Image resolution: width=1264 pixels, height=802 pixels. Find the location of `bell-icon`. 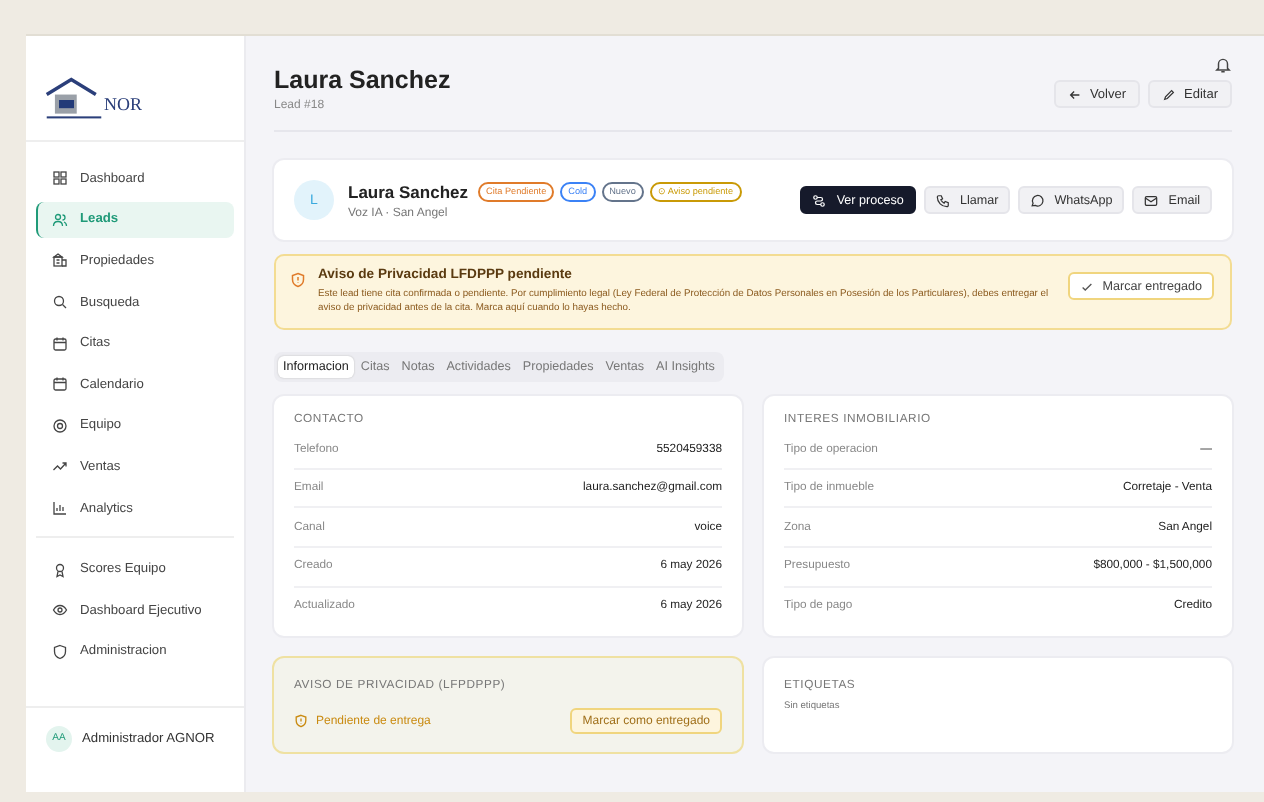

bell-icon is located at coordinates (1223, 65).